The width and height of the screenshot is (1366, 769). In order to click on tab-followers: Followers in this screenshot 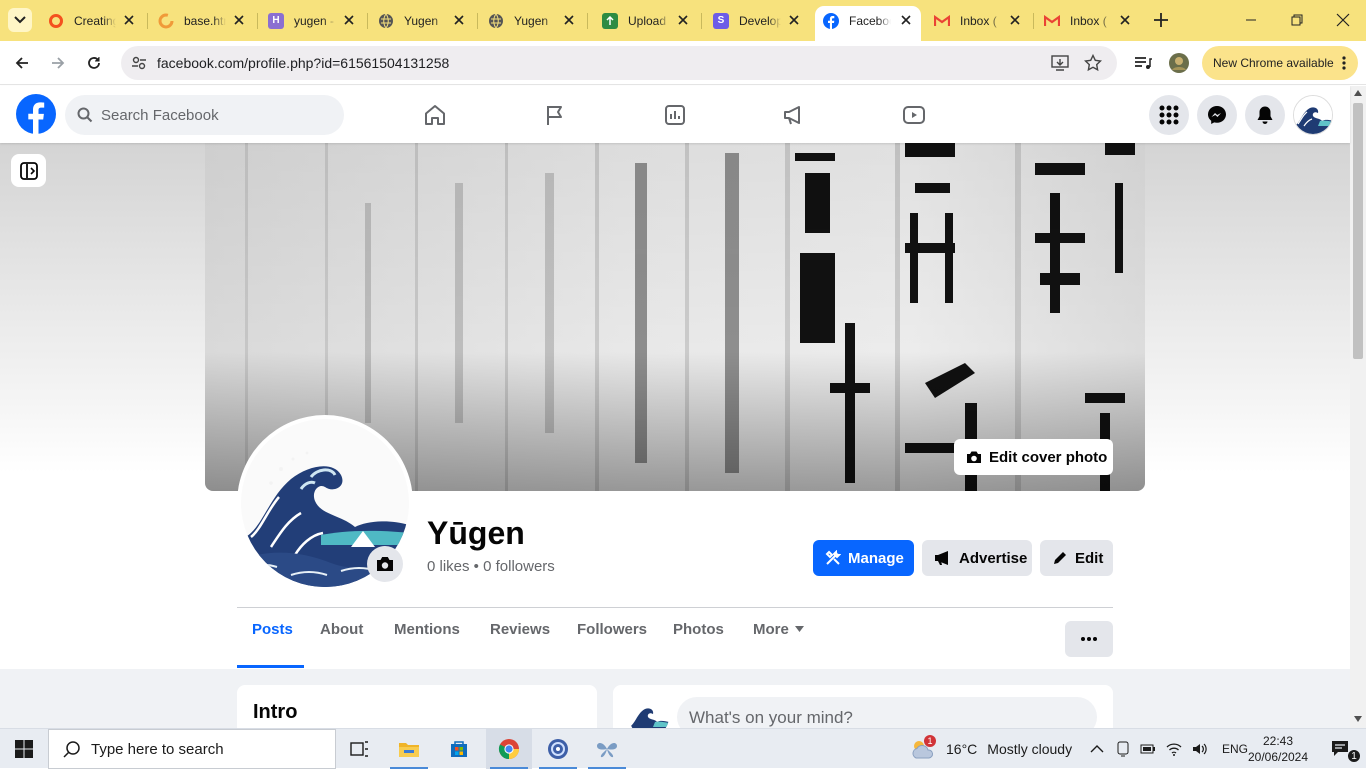, I will do `click(612, 629)`.